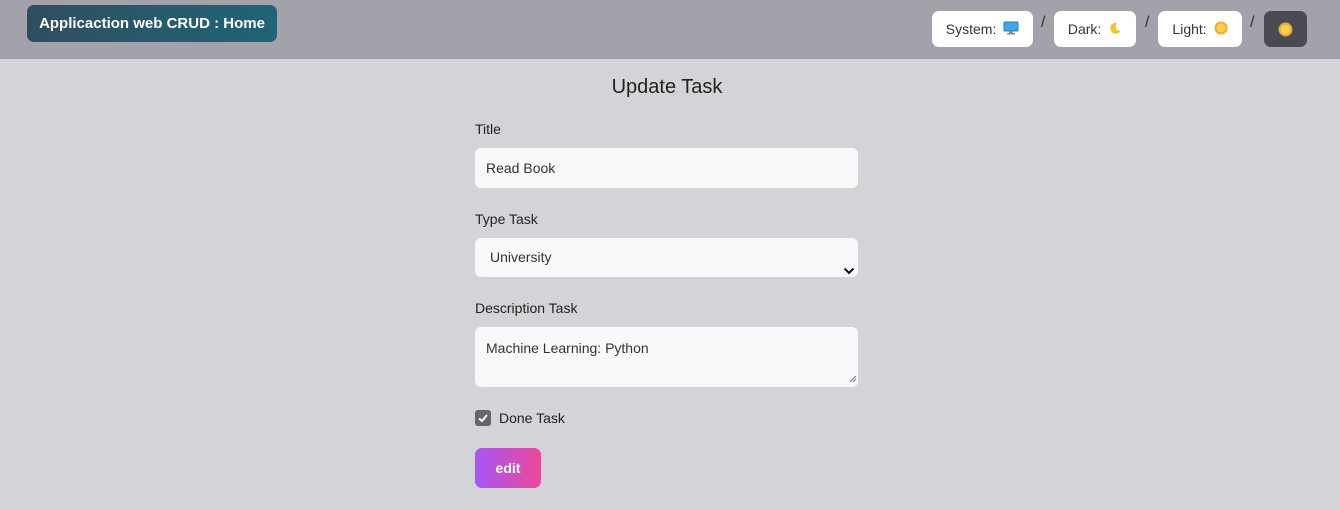 The height and width of the screenshot is (510, 1340). What do you see at coordinates (1011, 30) in the screenshot?
I see `monitor-icon` at bounding box center [1011, 30].